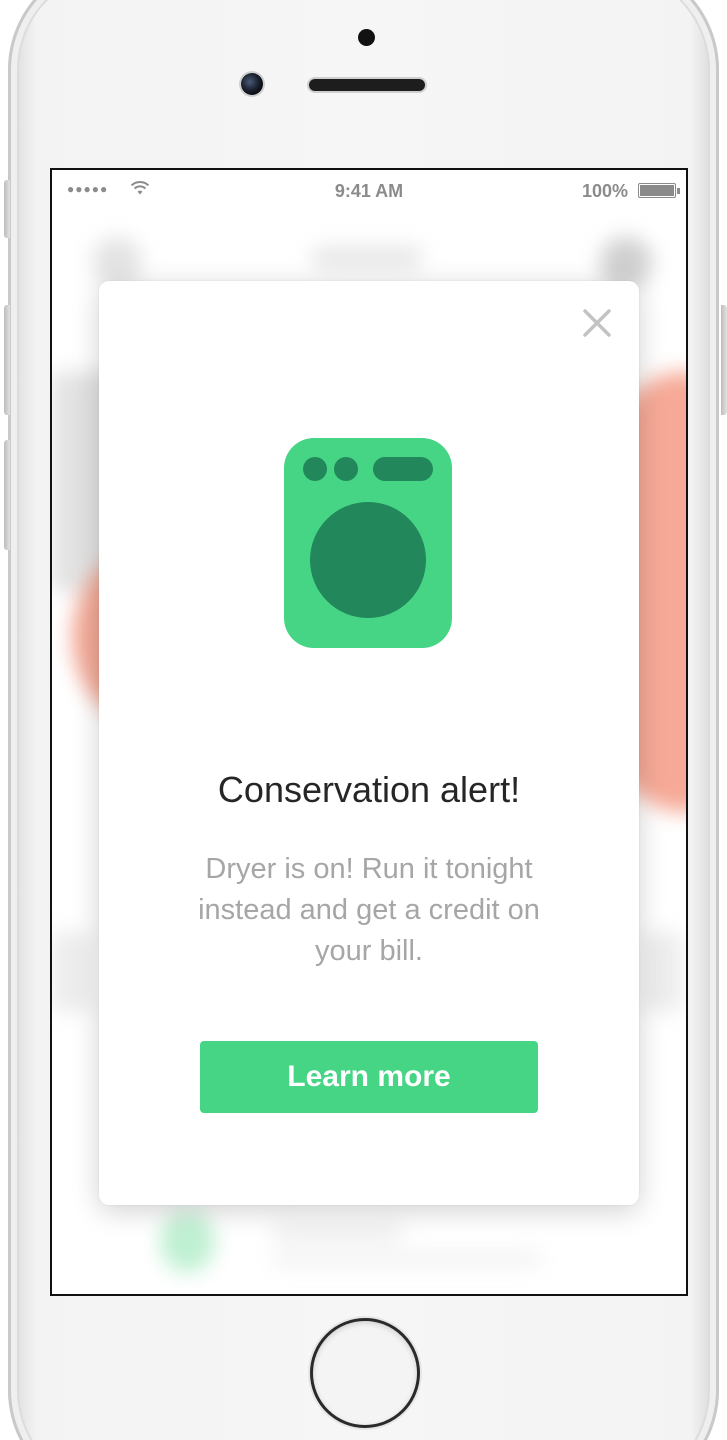  I want to click on close-button, so click(597, 323).